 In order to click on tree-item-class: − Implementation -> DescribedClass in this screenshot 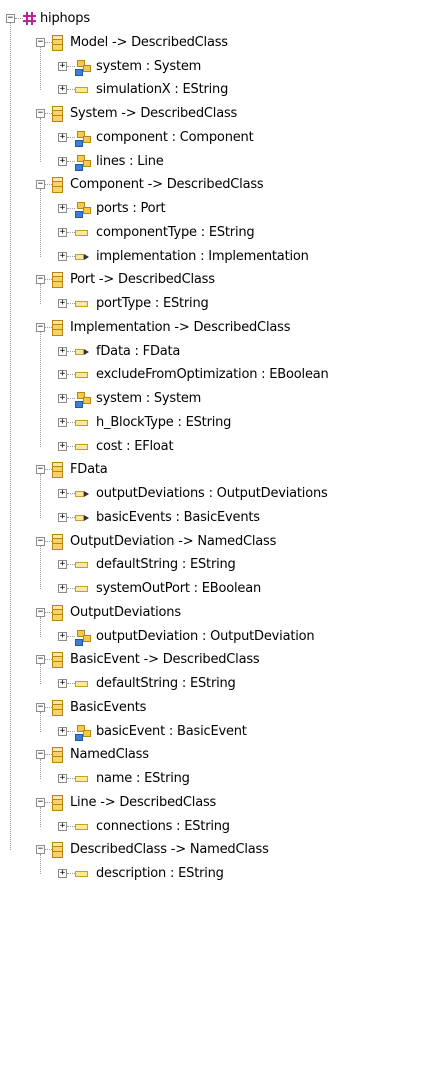, I will do `click(220, 329)`.